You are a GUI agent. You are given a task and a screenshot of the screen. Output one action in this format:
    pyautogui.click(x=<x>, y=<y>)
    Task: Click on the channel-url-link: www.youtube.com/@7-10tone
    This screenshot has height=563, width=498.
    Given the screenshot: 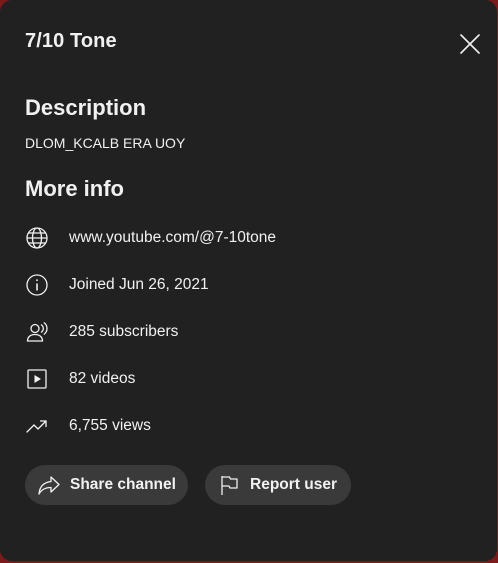 What is the action you would take?
    pyautogui.click(x=172, y=238)
    